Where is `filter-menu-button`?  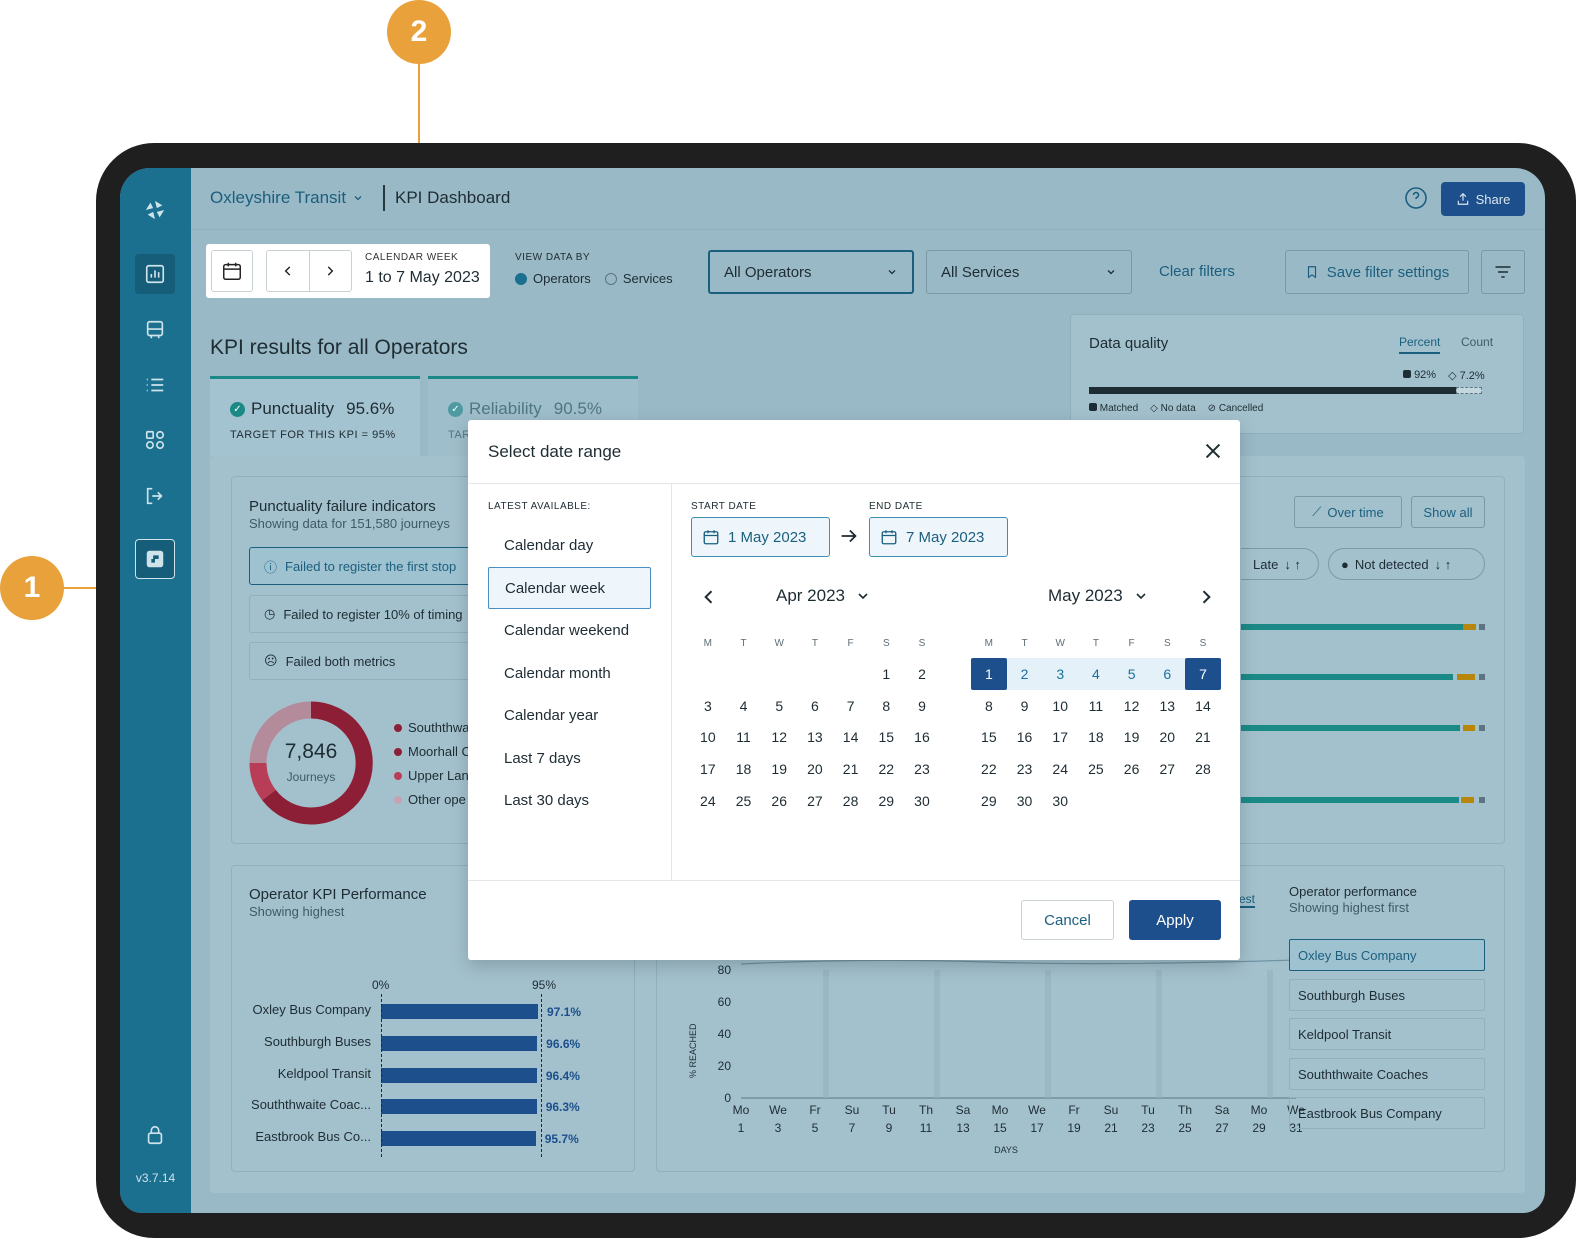
filter-menu-button is located at coordinates (1503, 272).